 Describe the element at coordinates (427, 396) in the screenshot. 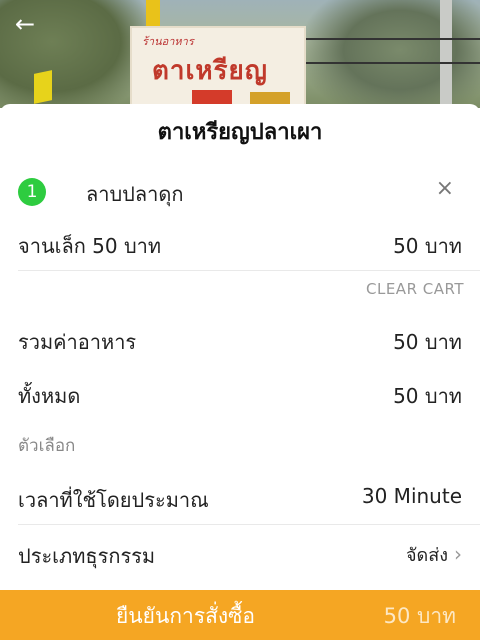

I see `total-value: 50 บาท` at that location.